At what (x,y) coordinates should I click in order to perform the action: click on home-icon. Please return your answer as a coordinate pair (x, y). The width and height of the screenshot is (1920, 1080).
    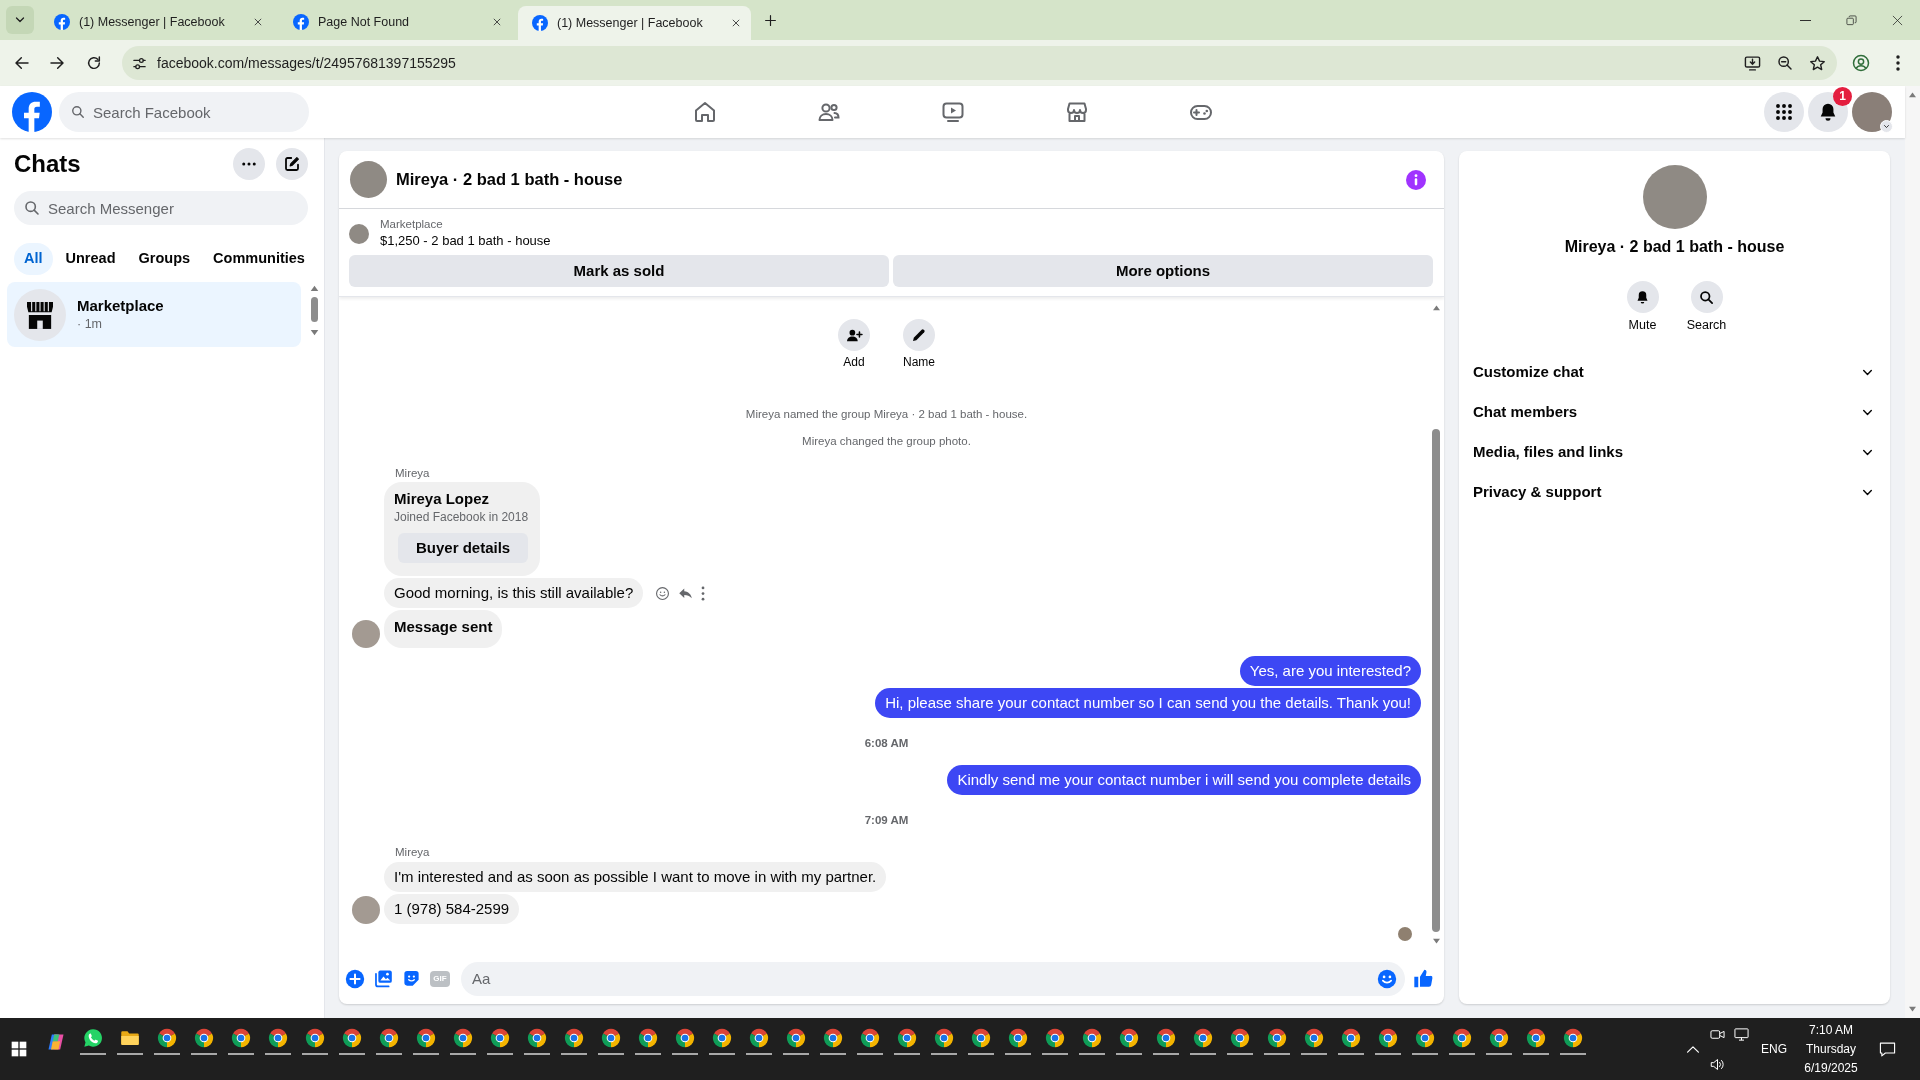
    Looking at the image, I should click on (704, 112).